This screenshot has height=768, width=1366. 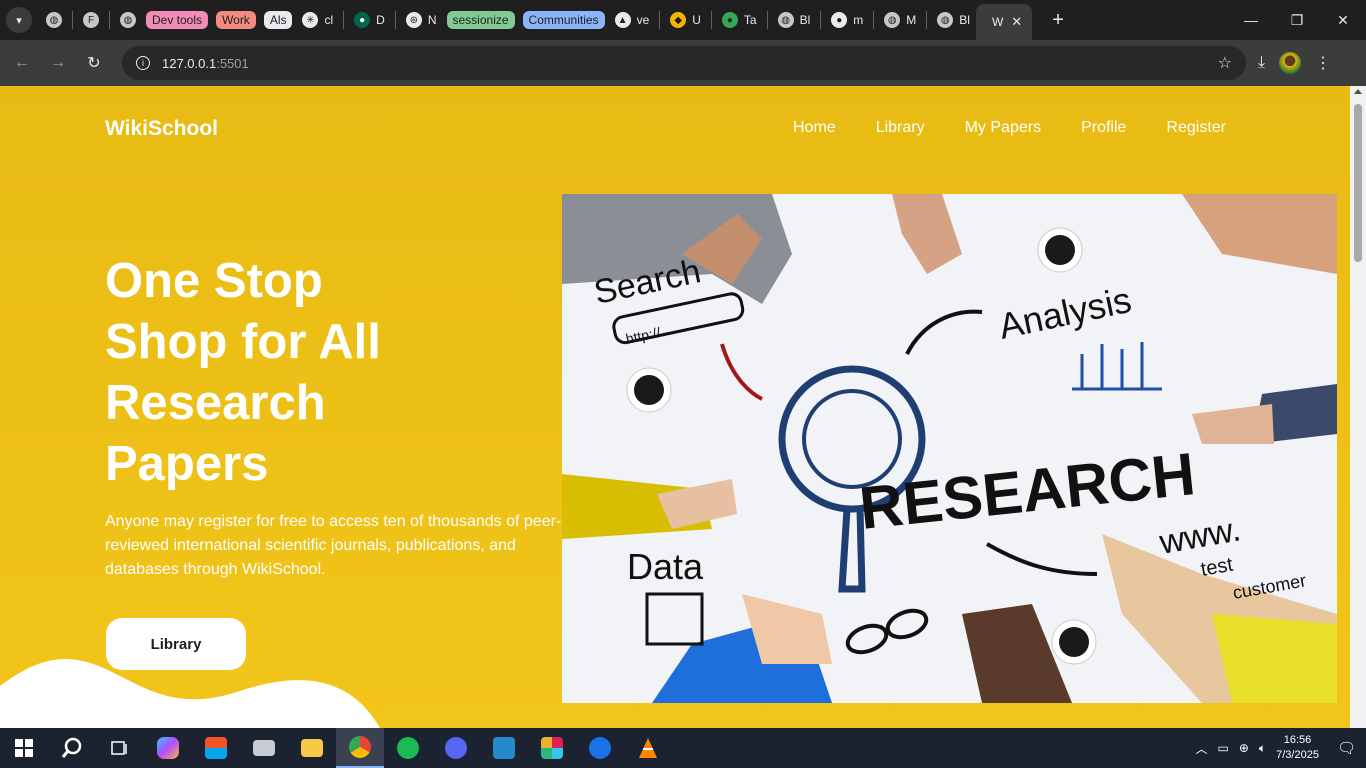 What do you see at coordinates (189, 63) in the screenshot?
I see `url-host: 127.0.0.1` at bounding box center [189, 63].